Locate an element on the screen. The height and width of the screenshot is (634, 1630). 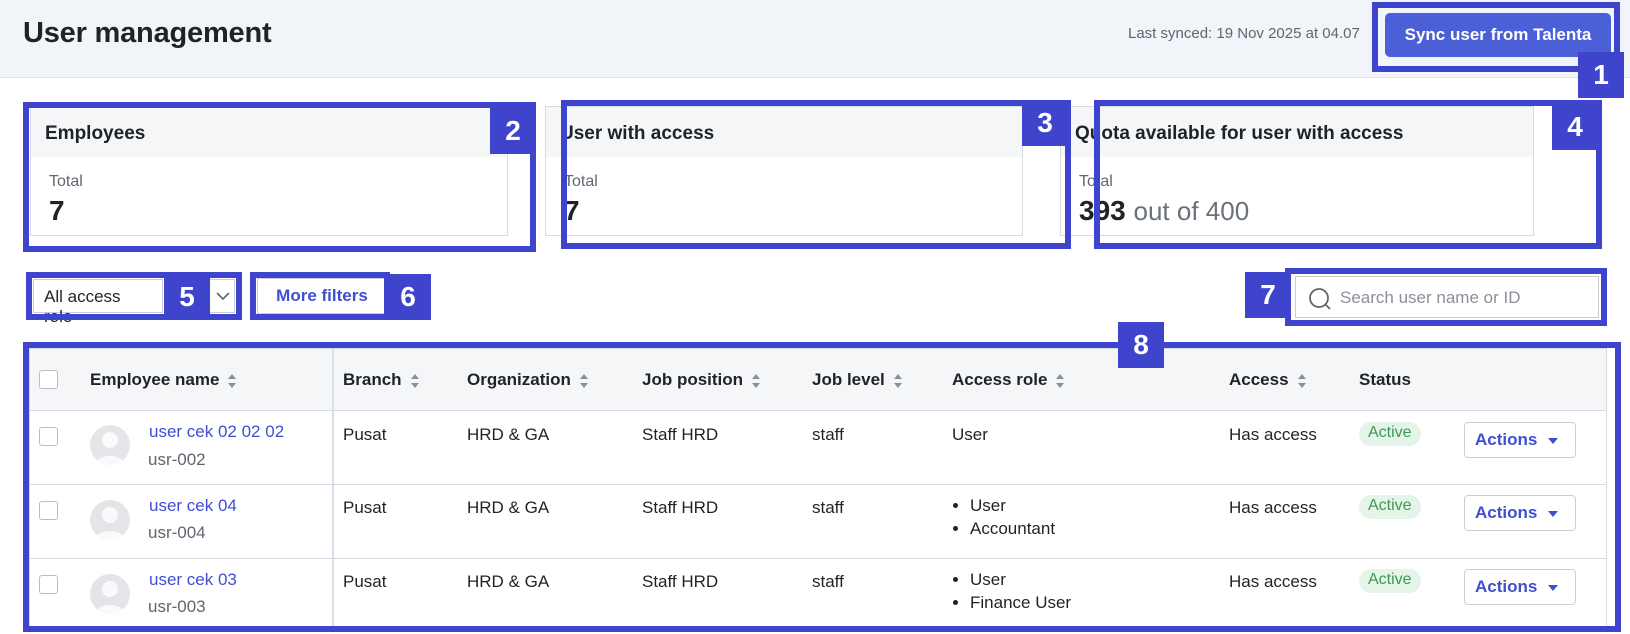
column-access-role: Access role is located at coordinates (1008, 380).